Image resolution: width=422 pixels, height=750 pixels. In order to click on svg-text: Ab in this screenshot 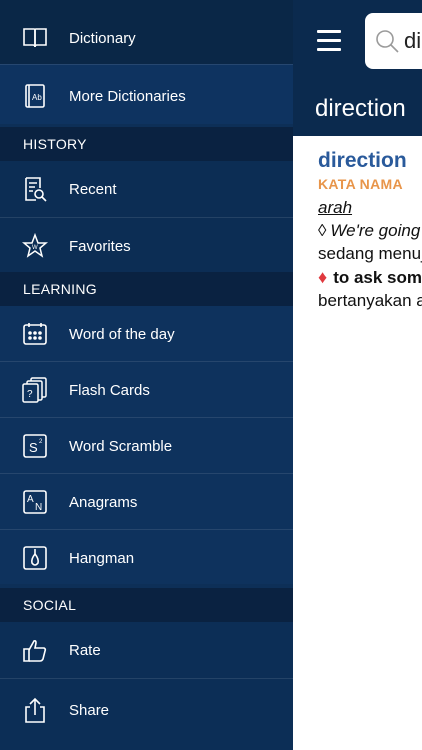, I will do `click(37, 97)`.